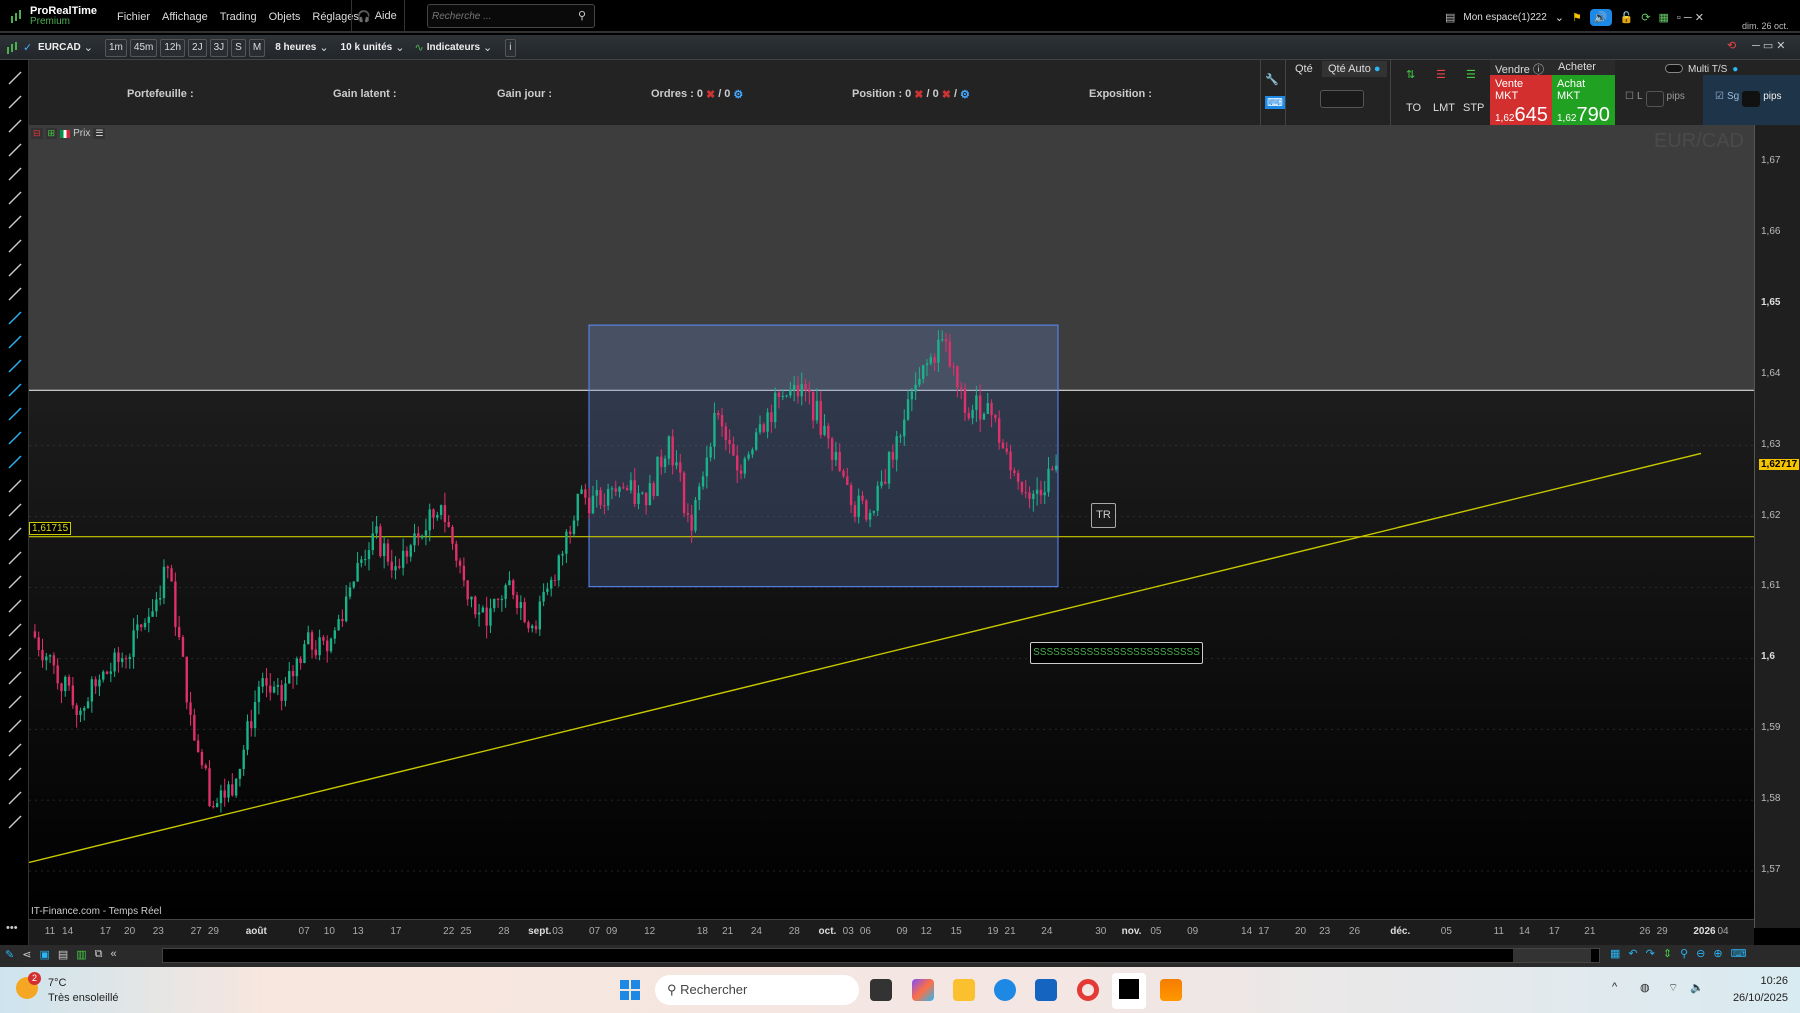 This screenshot has width=1800, height=1013. I want to click on vertical-segment-icon, so click(14, 270).